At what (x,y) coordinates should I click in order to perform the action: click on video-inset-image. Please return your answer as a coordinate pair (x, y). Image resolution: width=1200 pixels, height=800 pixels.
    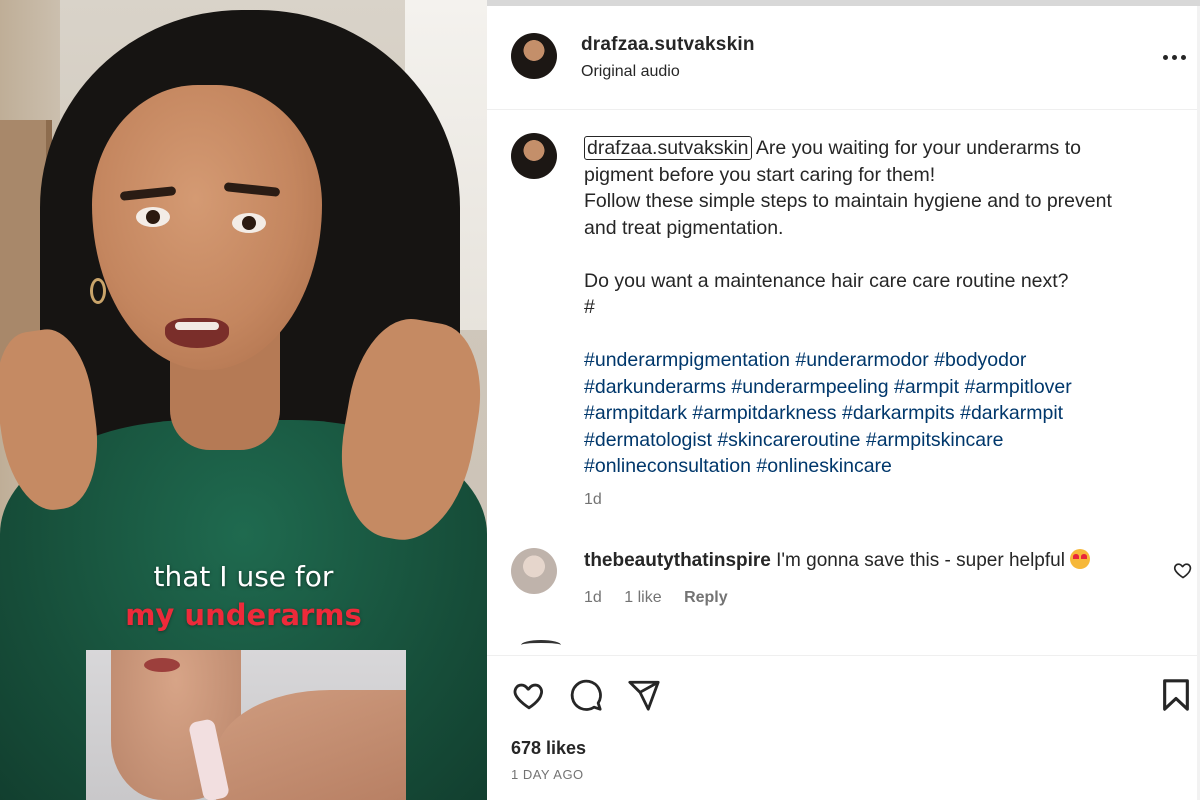
    Looking at the image, I should click on (246, 725).